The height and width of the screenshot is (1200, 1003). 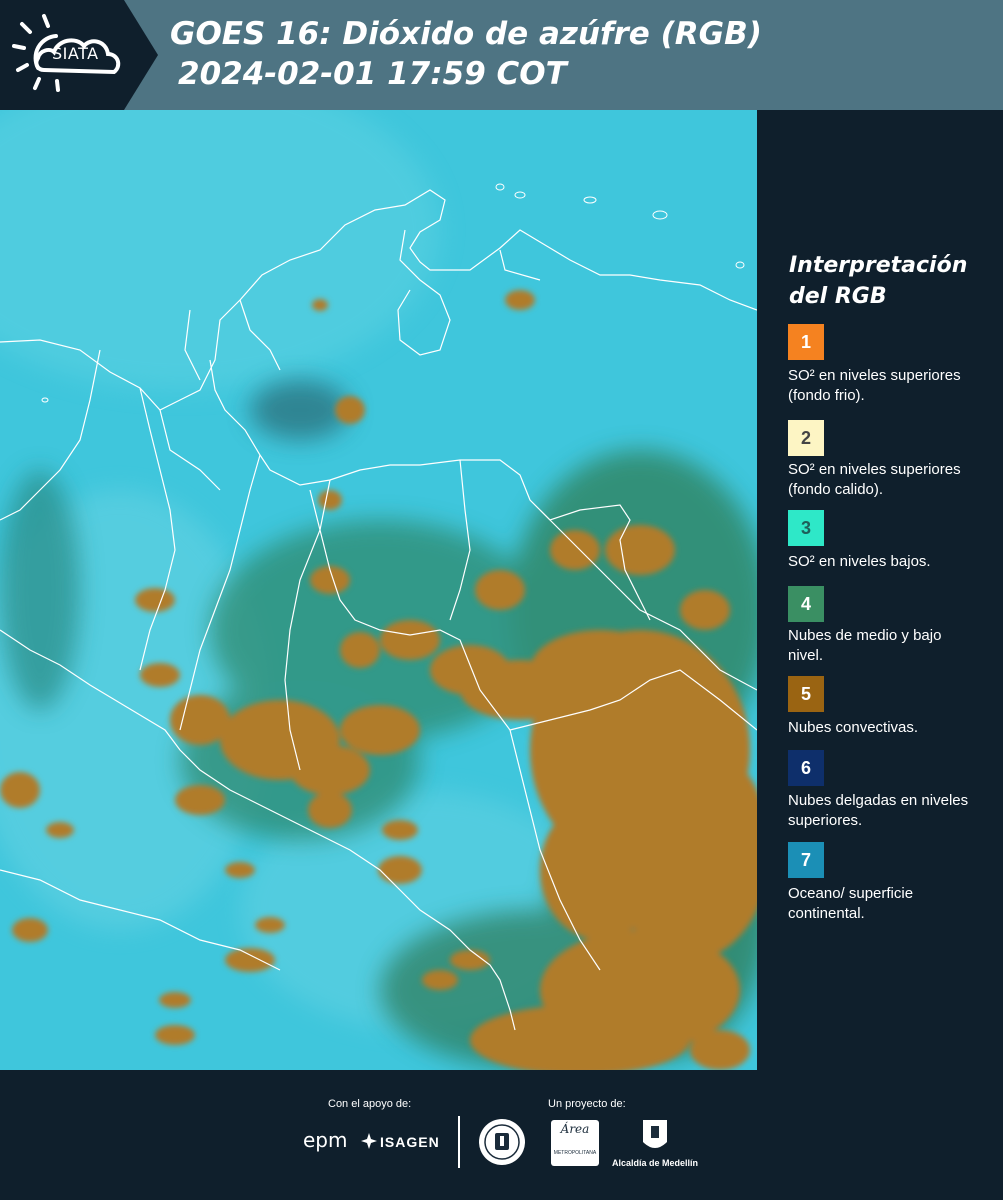 I want to click on legend-title-line1: Interpretación, so click(x=878, y=265).